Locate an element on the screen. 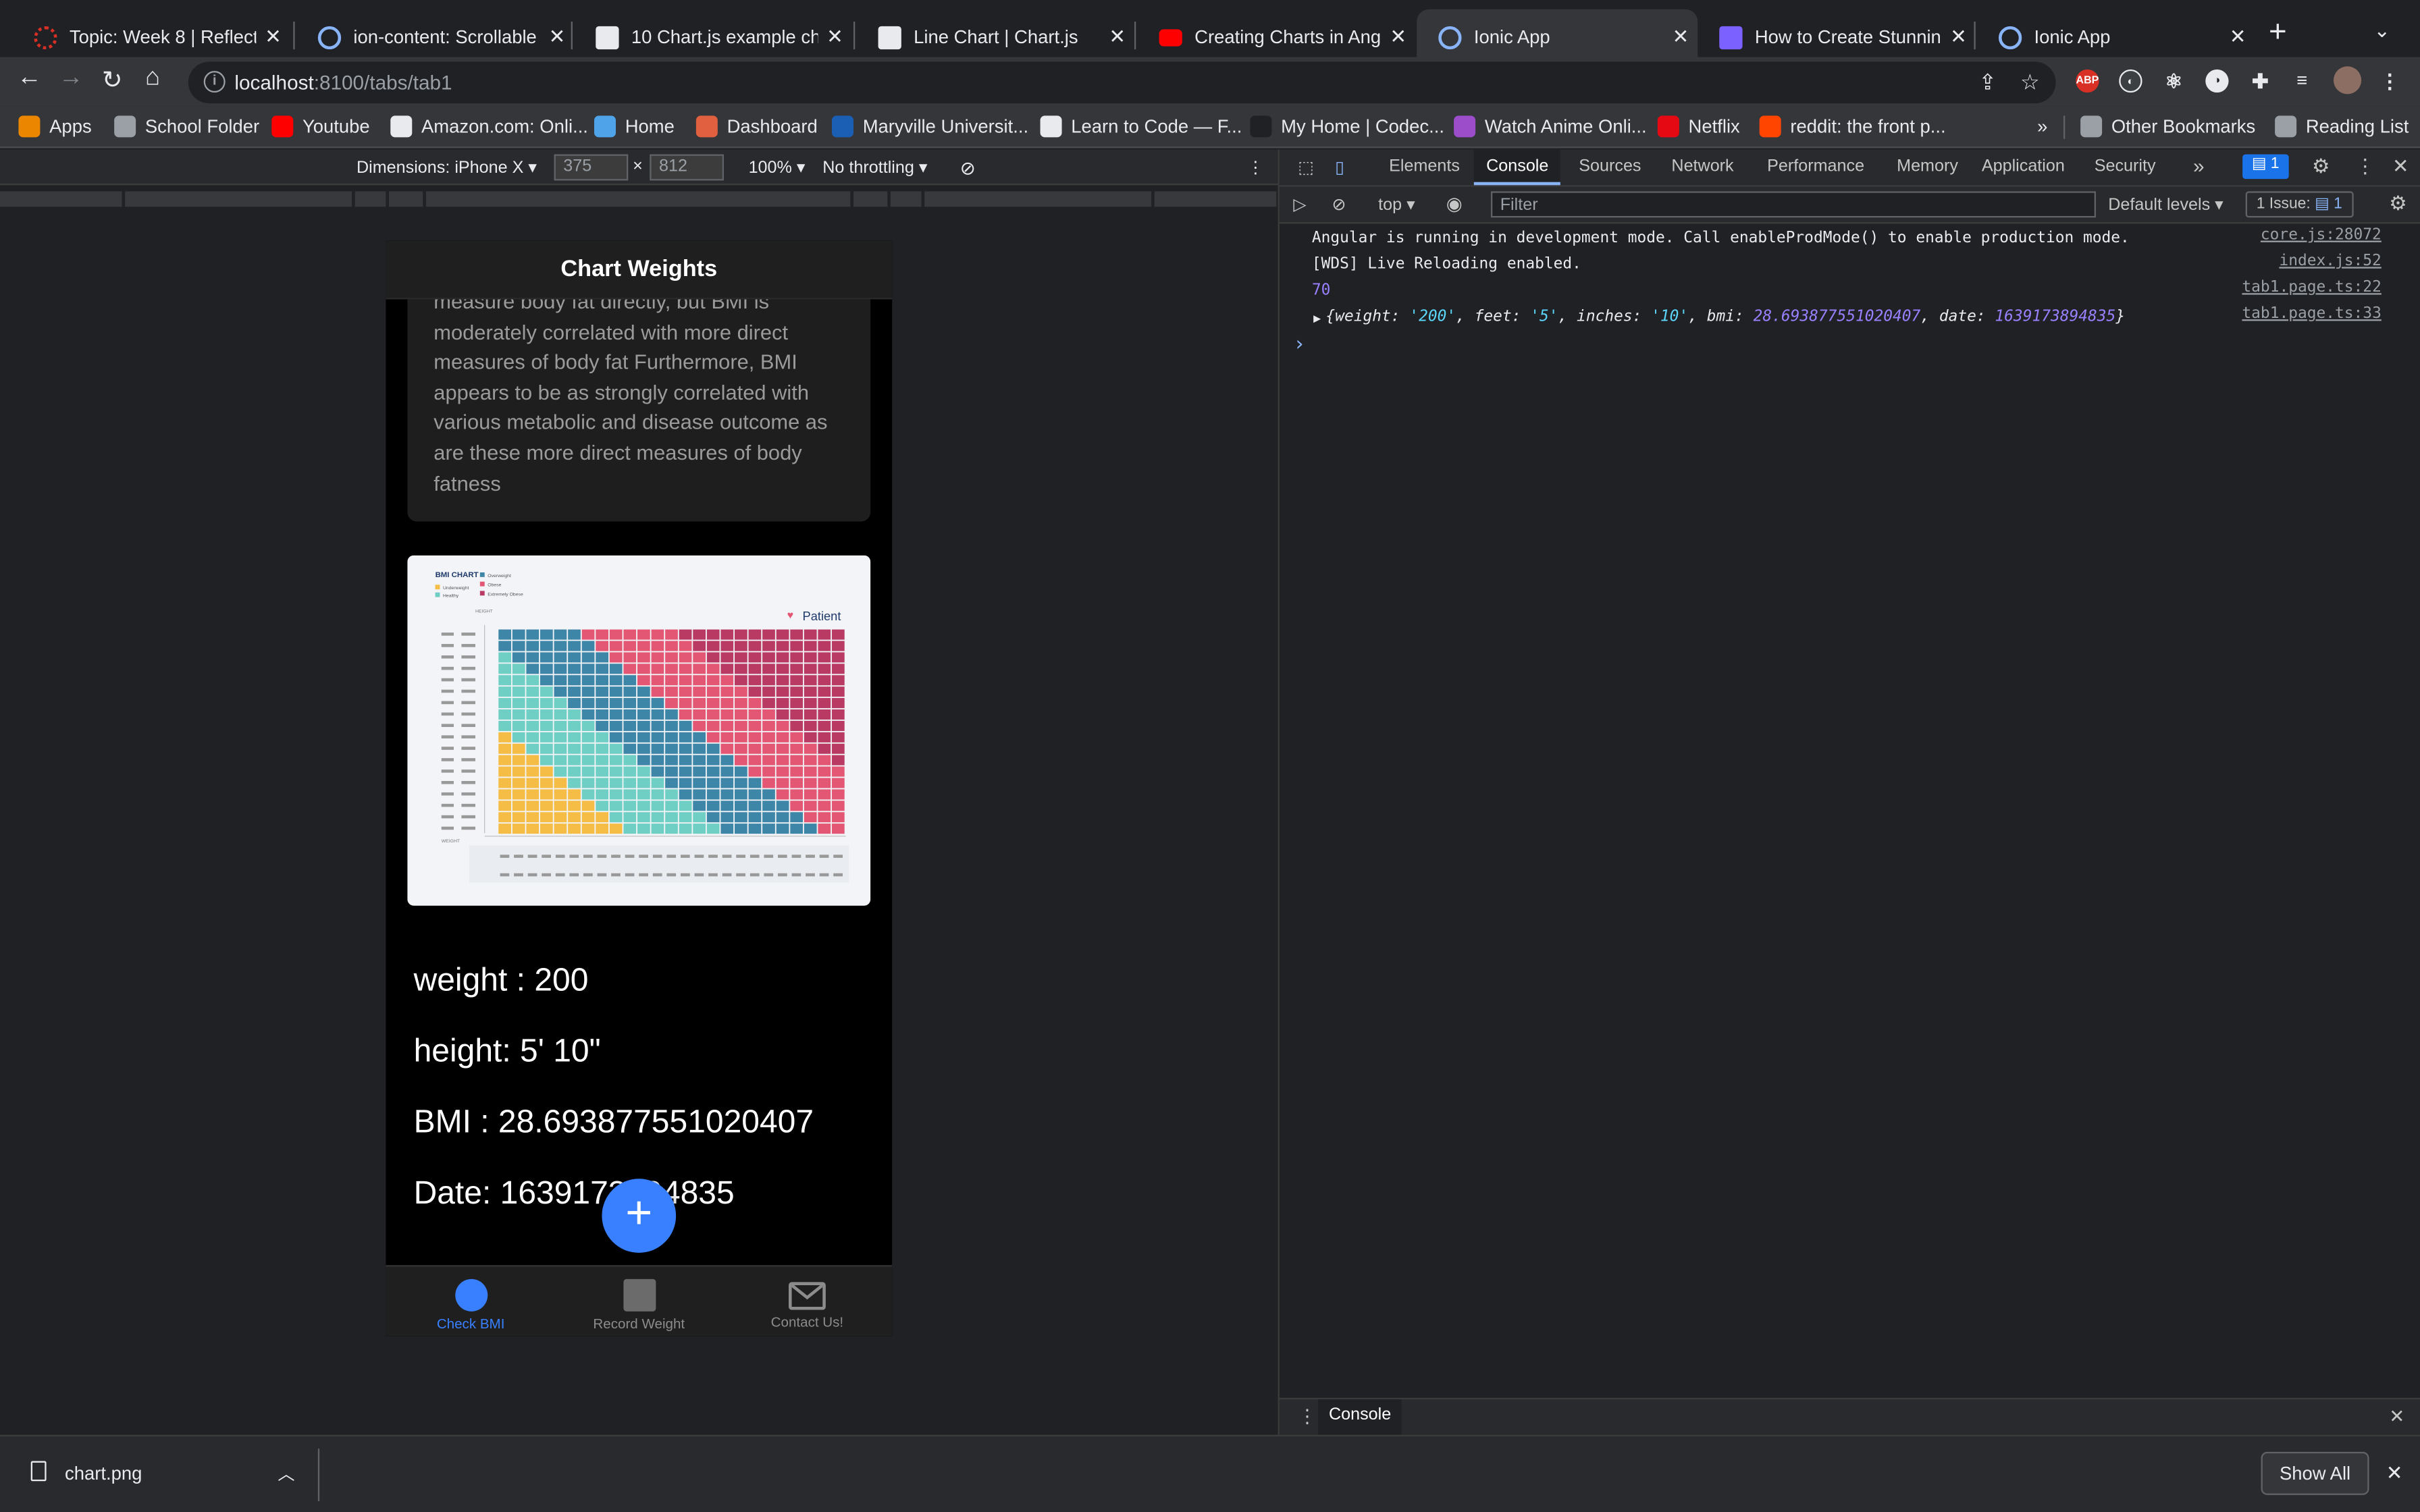  devtools-menu-icon: ⋮ is located at coordinates (2365, 168).